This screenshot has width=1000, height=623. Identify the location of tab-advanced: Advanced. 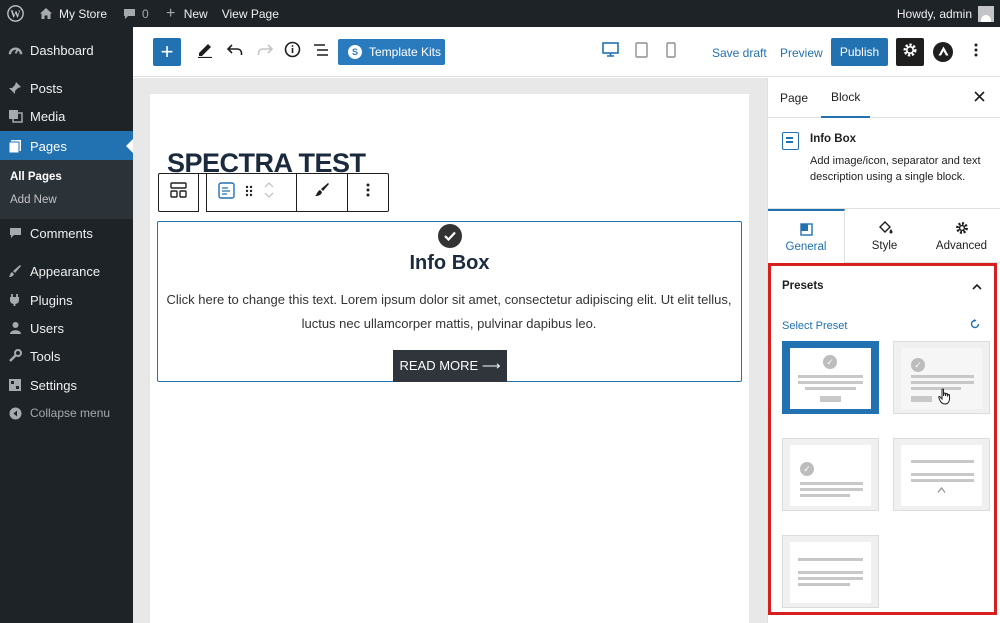
(961, 236).